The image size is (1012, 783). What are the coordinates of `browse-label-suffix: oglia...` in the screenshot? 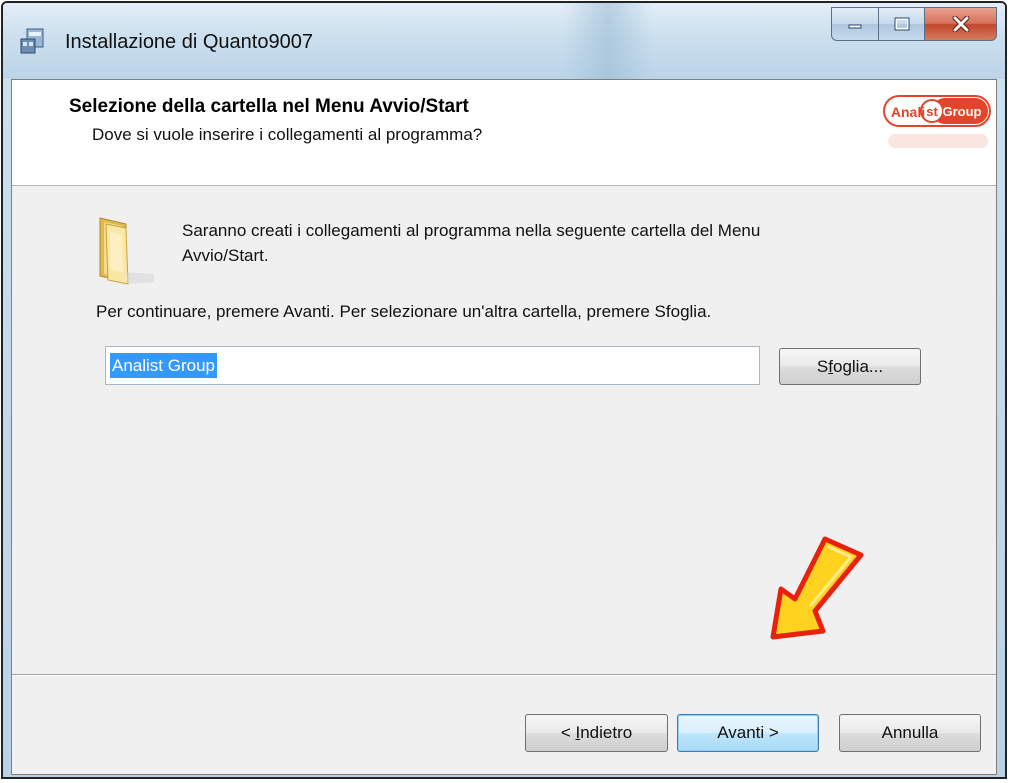 It's located at (858, 366).